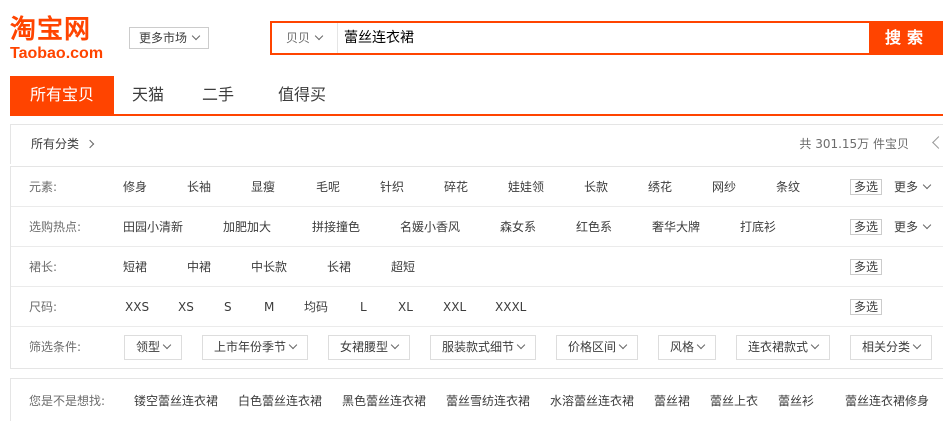 Image resolution: width=943 pixels, height=423 pixels. Describe the element at coordinates (336, 227) in the screenshot. I see `filter-value: 拼接撞色` at that location.